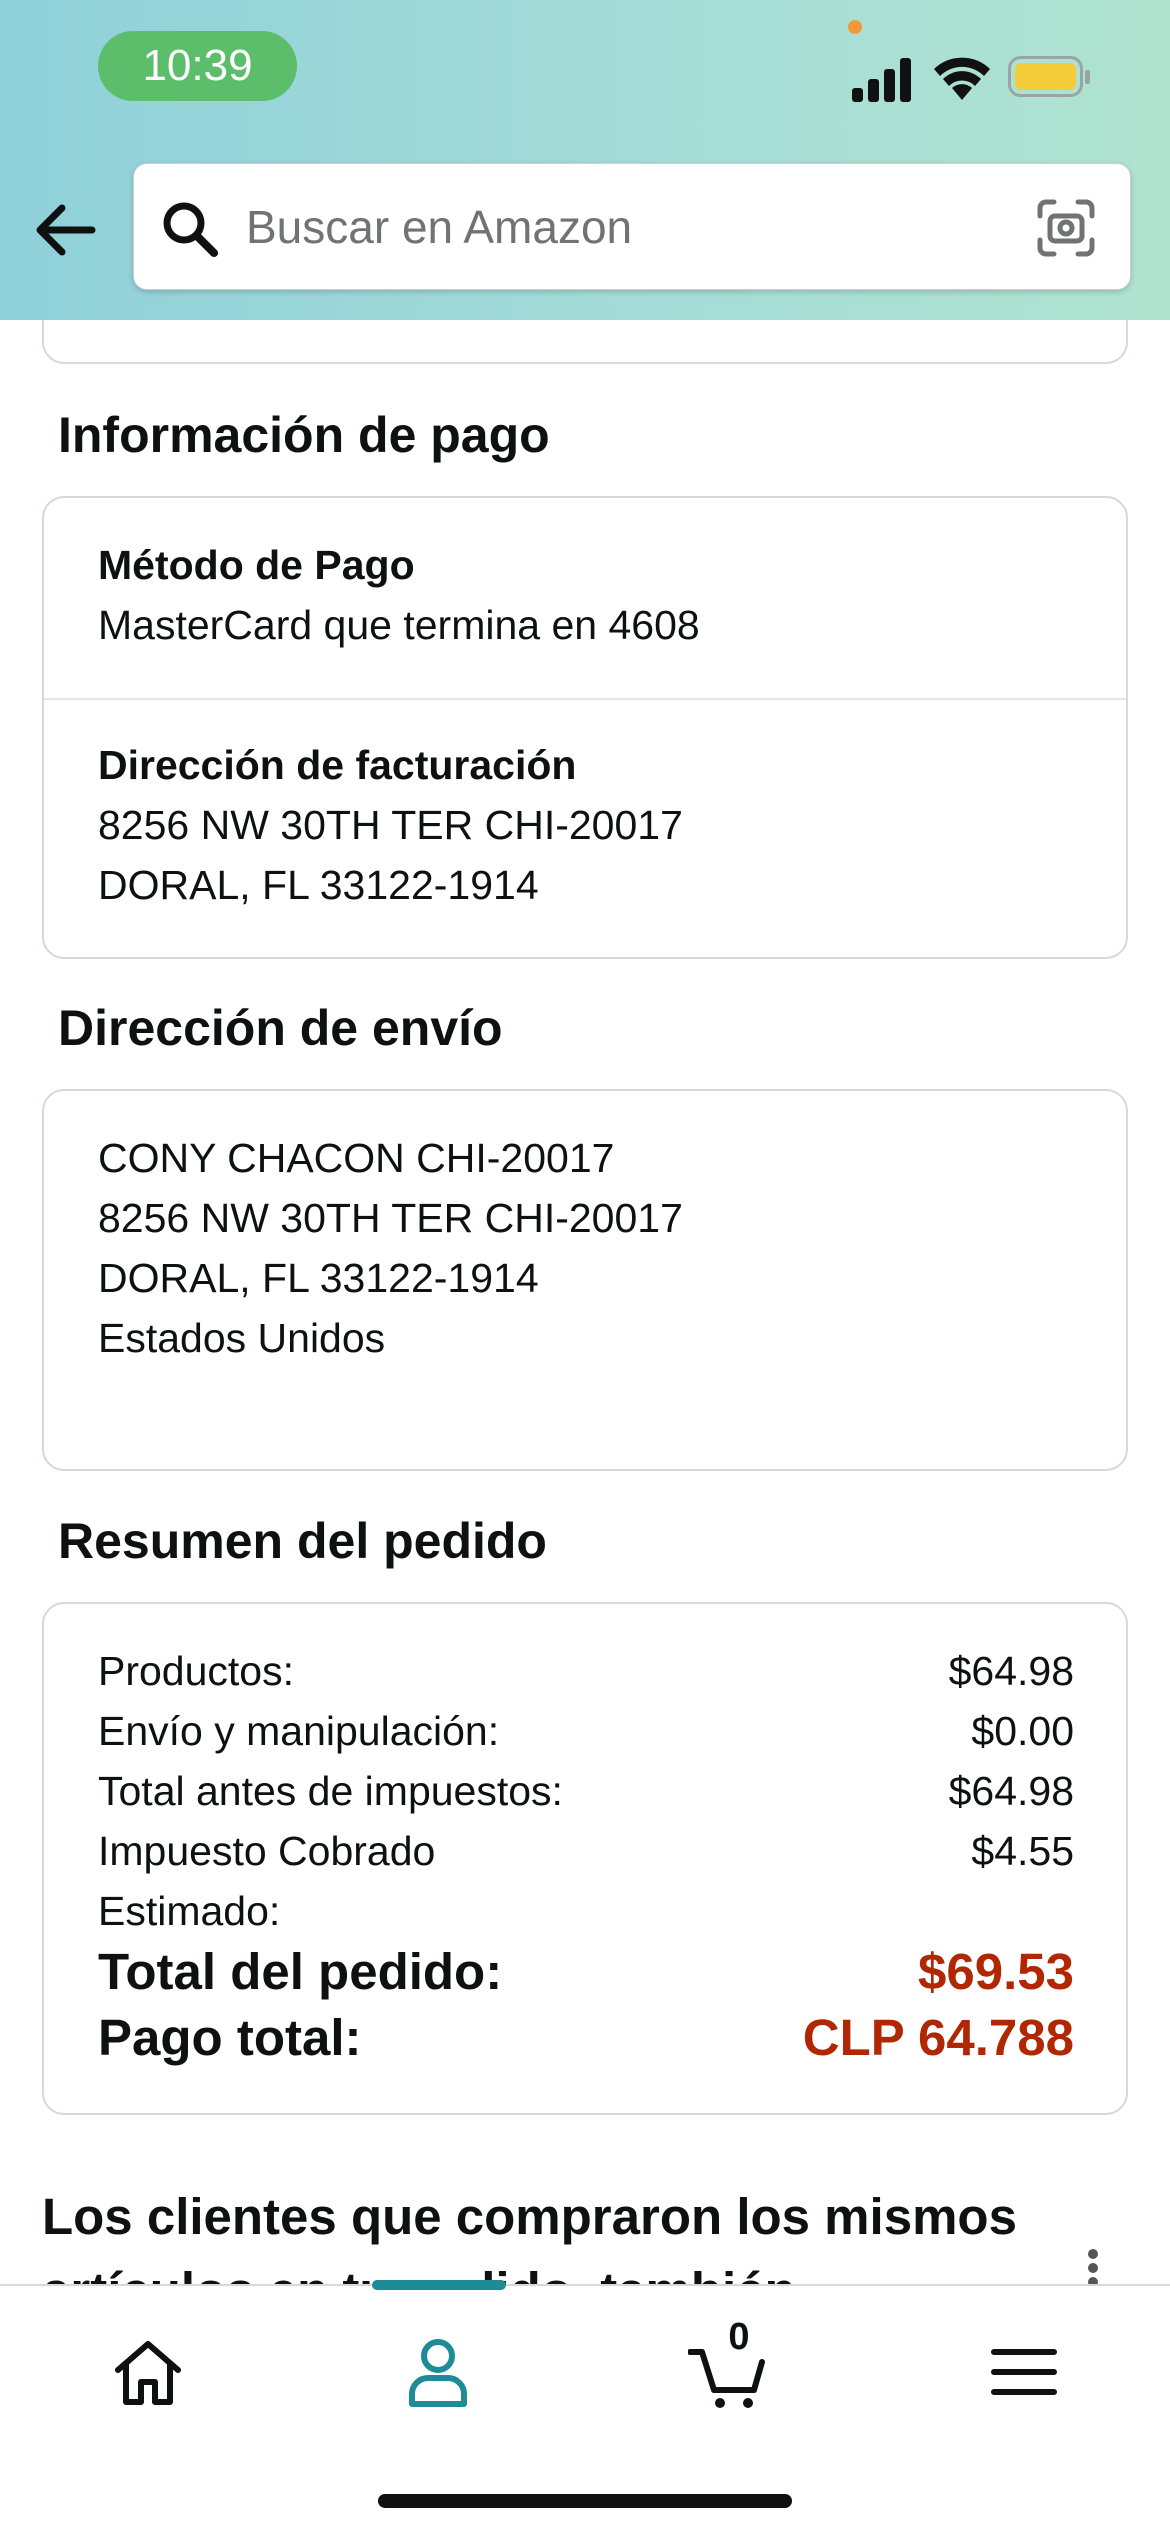 This screenshot has height=2534, width=1170. What do you see at coordinates (197, 66) in the screenshot?
I see `status-time: 10:39` at bounding box center [197, 66].